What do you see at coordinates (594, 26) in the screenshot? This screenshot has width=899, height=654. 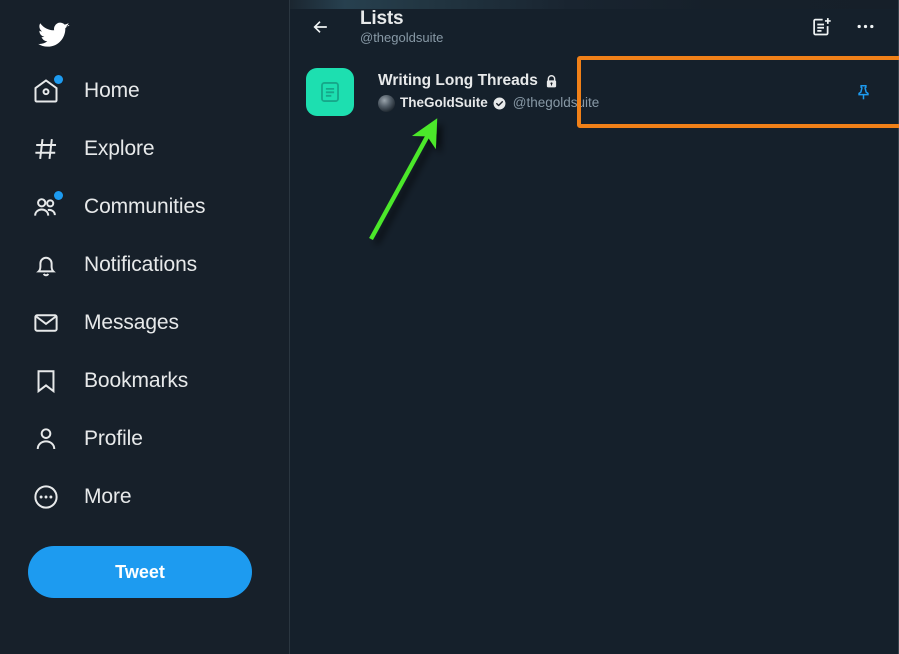 I see `page-header: Lists @thegoldsuite` at bounding box center [594, 26].